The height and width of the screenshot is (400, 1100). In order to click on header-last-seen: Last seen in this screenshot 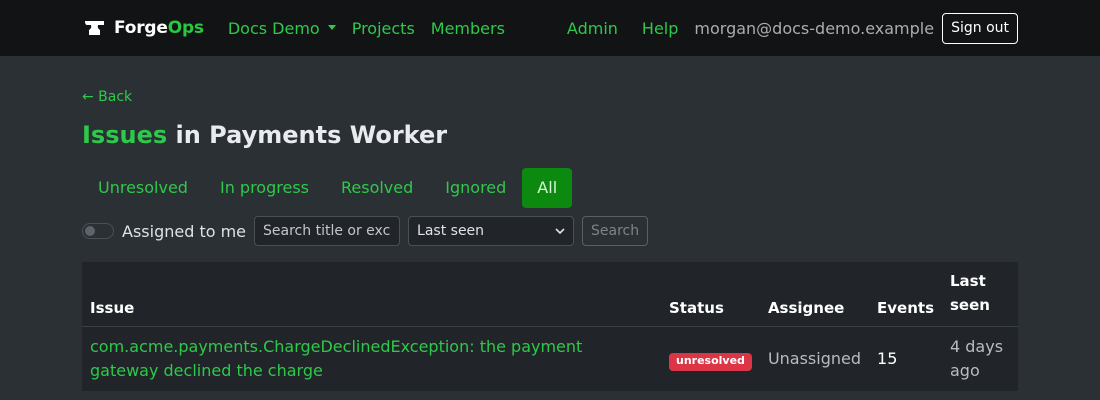, I will do `click(980, 294)`.